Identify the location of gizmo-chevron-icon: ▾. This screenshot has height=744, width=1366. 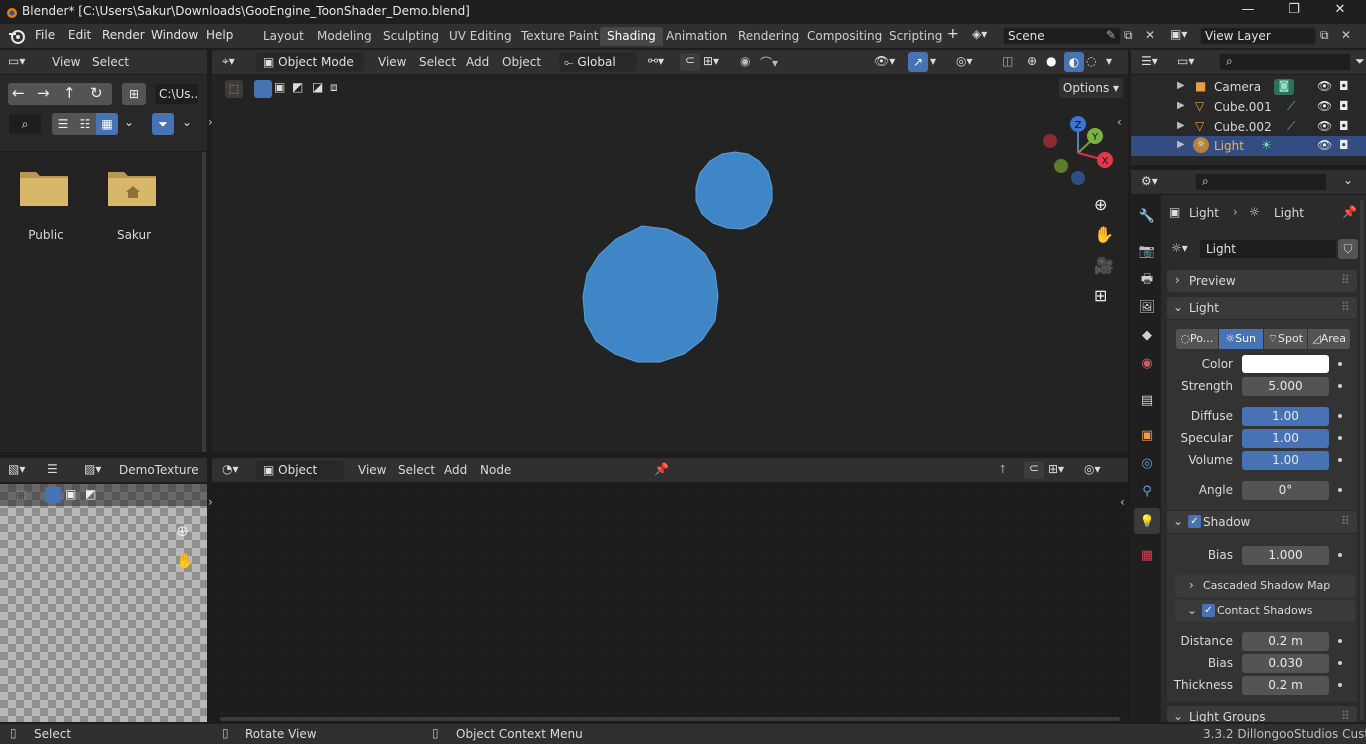
(933, 61).